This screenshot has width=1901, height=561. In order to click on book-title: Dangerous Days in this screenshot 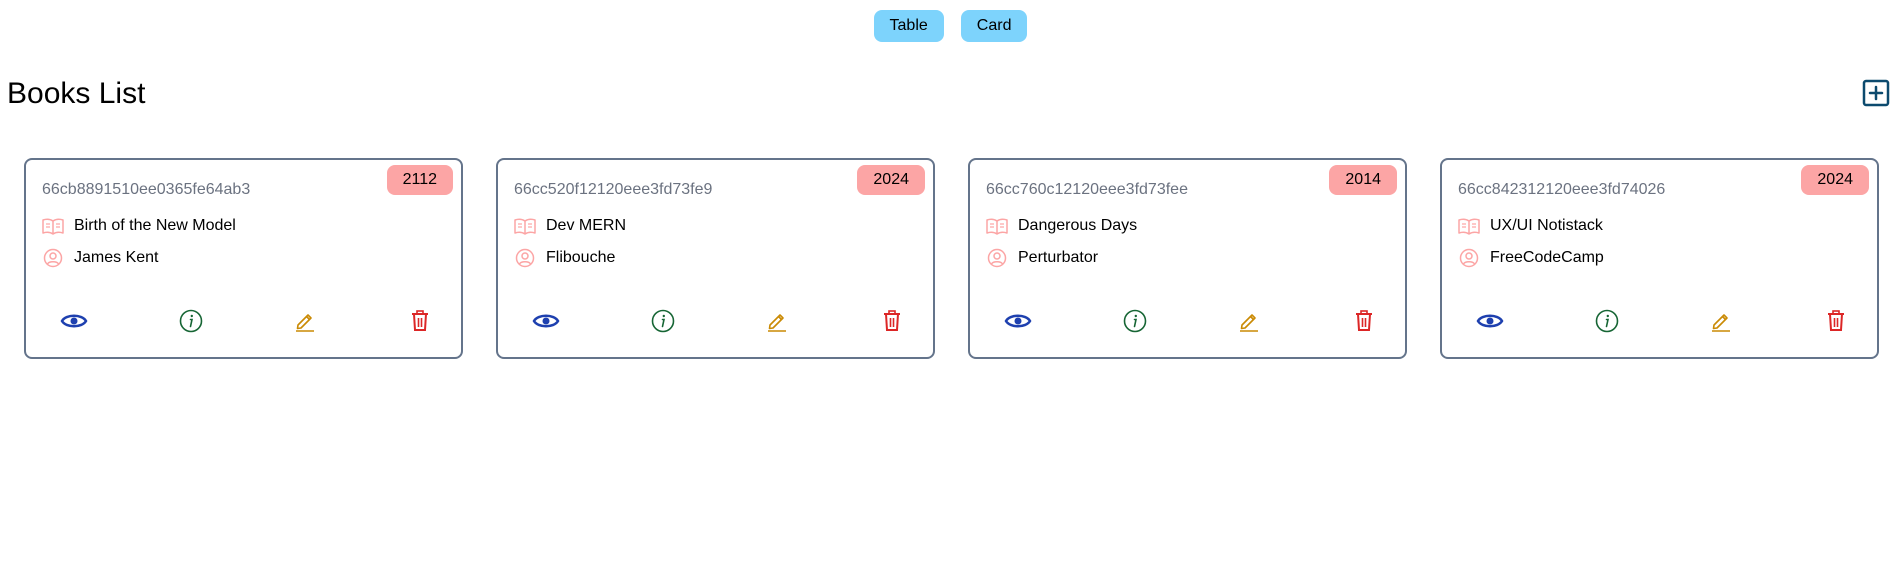, I will do `click(1078, 225)`.